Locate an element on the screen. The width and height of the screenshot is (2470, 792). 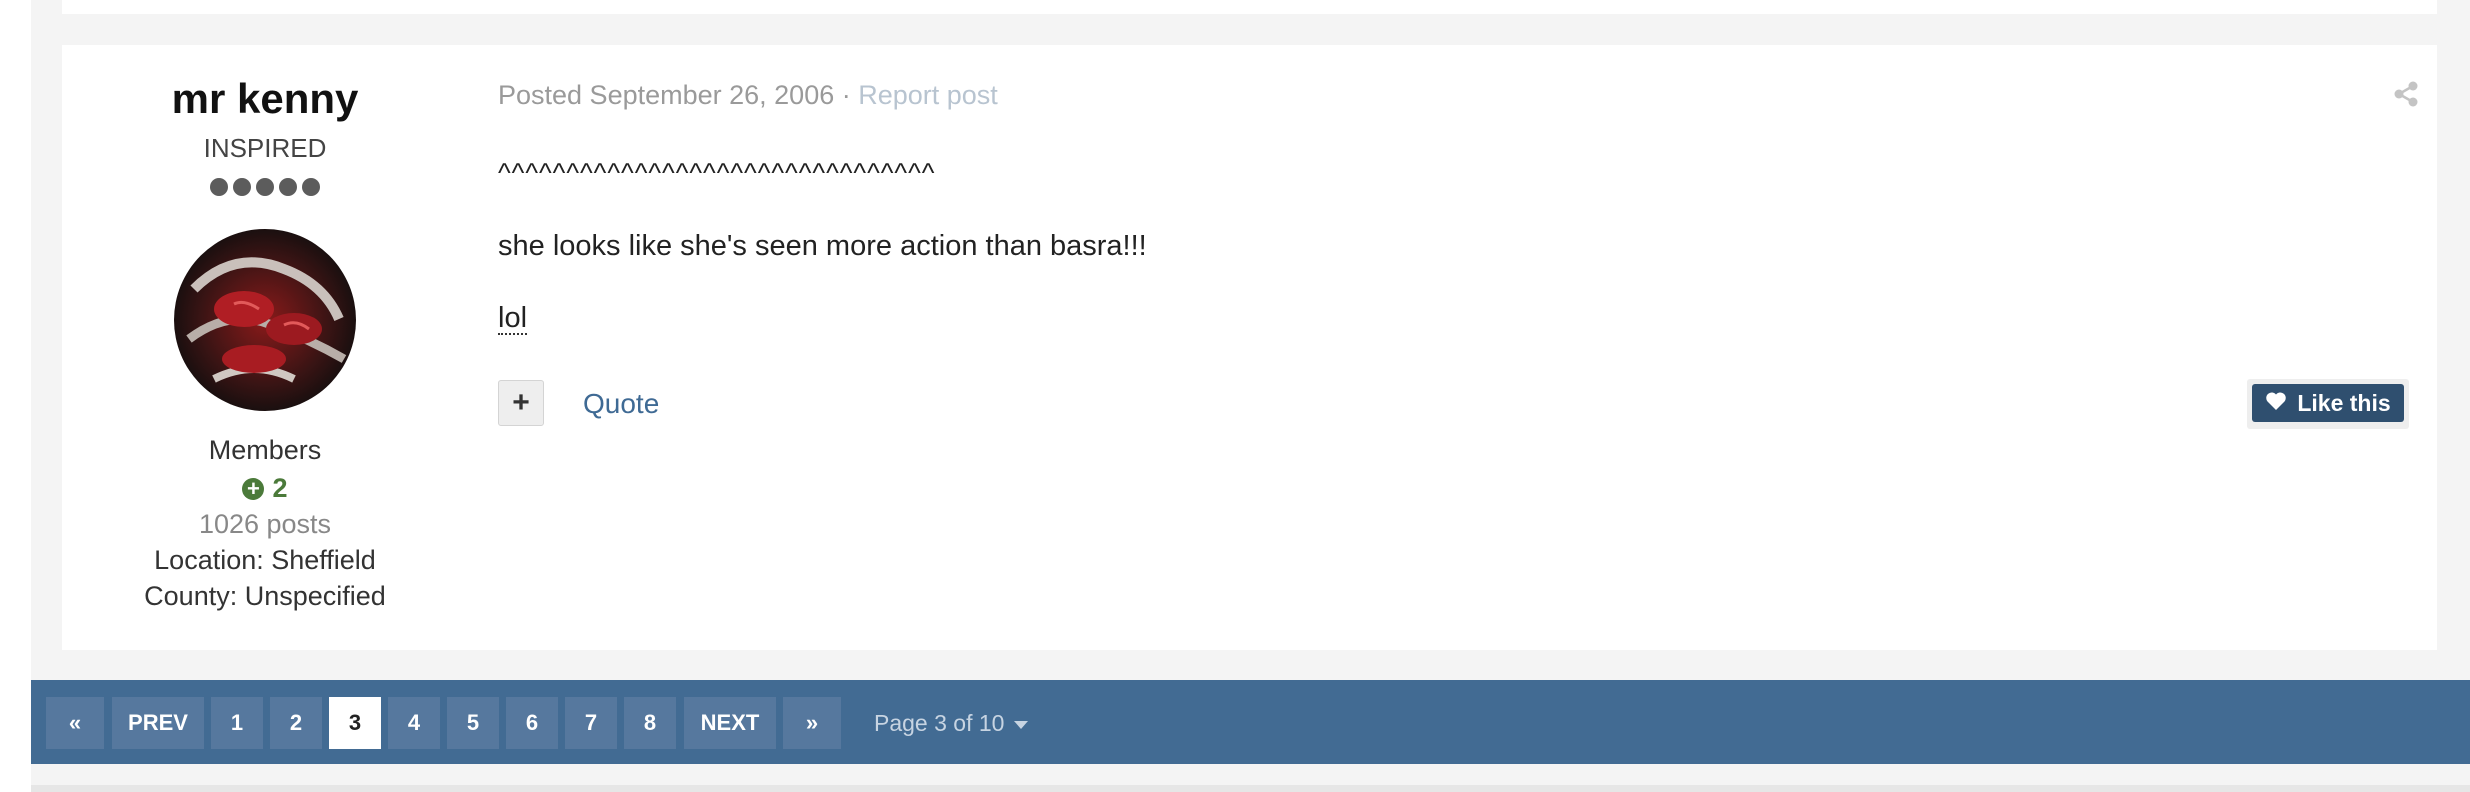
page-of-label: Page 3 of 10 is located at coordinates (939, 723).